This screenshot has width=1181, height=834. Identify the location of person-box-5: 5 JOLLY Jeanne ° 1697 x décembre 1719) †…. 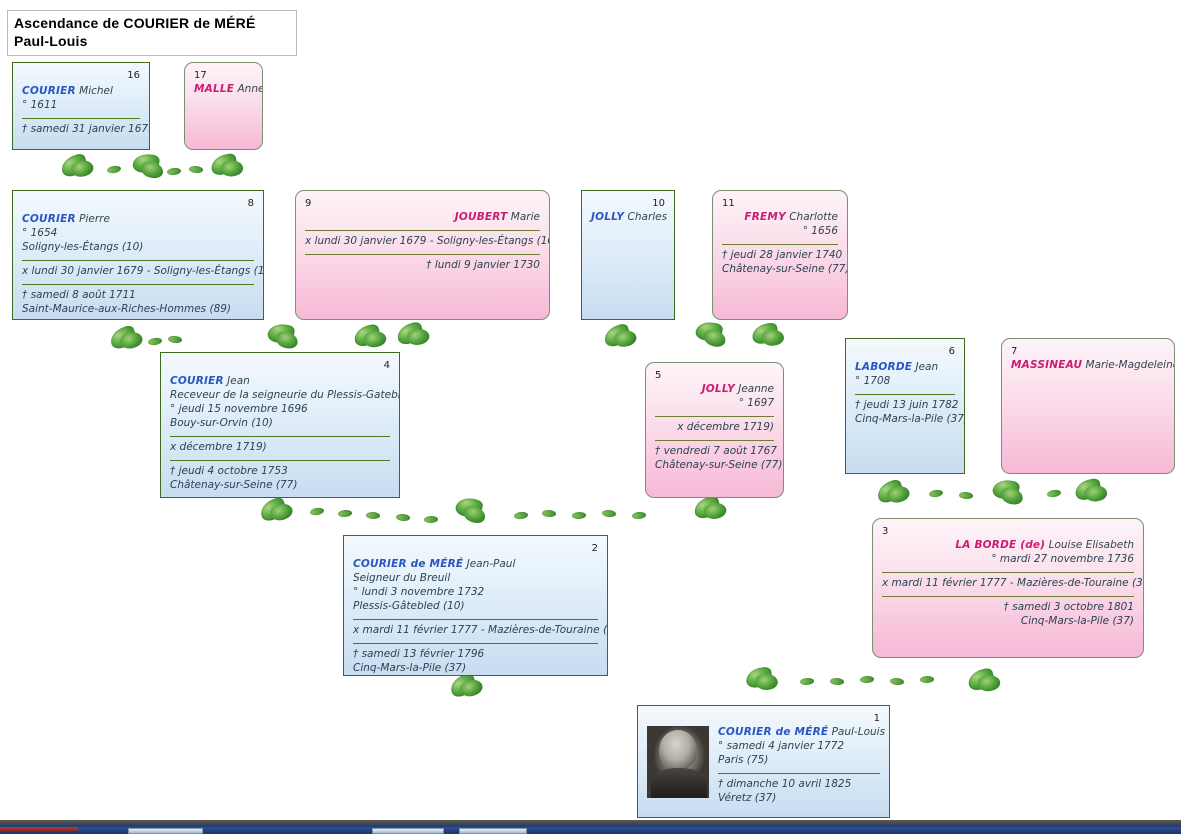
(714, 430).